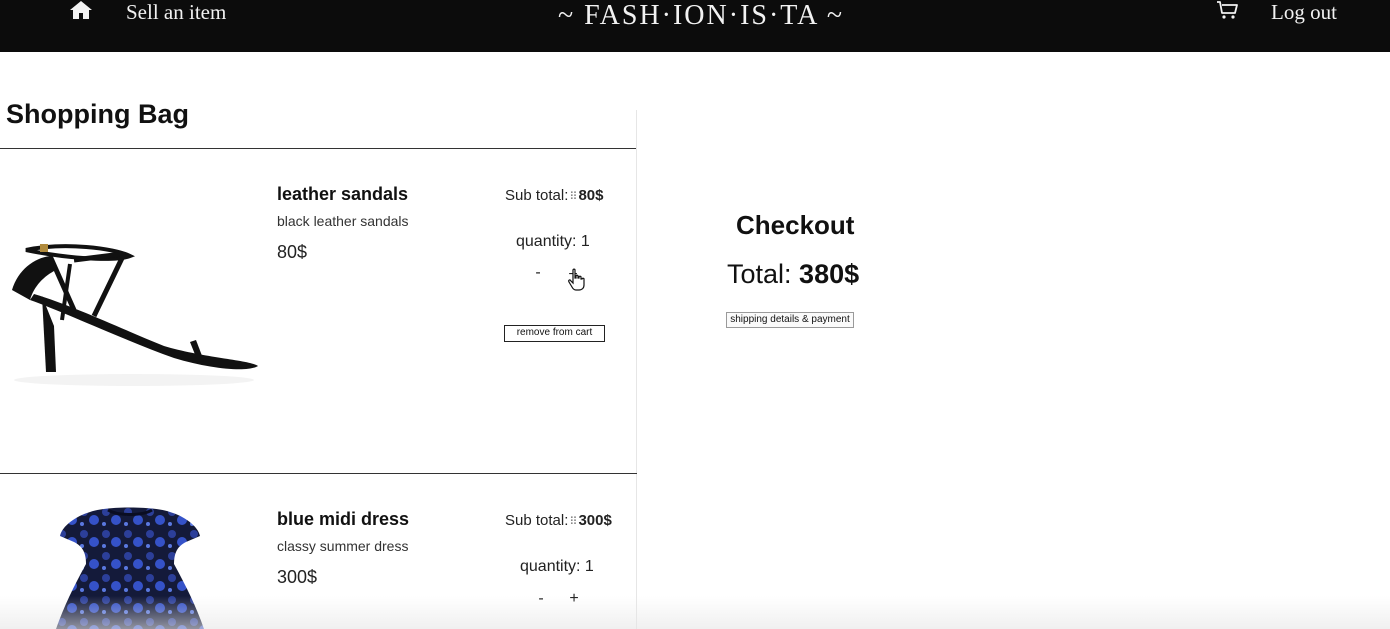  I want to click on bottom-shadow, so click(695, 612).